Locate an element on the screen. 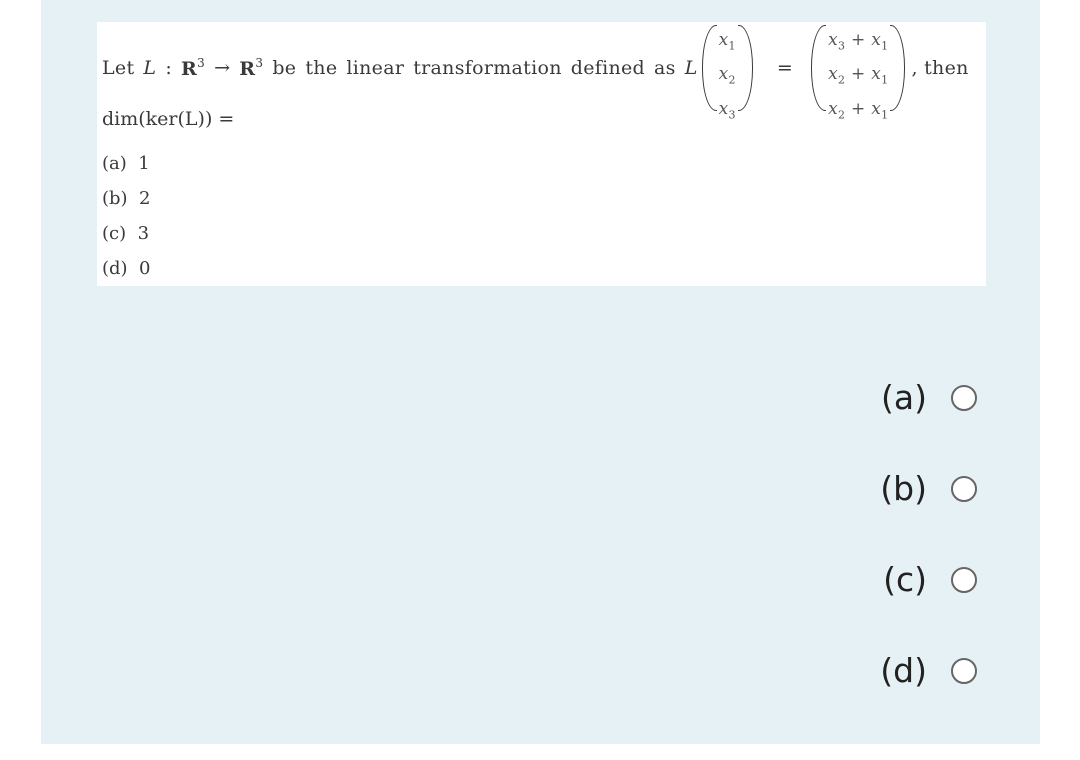  option-label: (b) is located at coordinates (115, 198).